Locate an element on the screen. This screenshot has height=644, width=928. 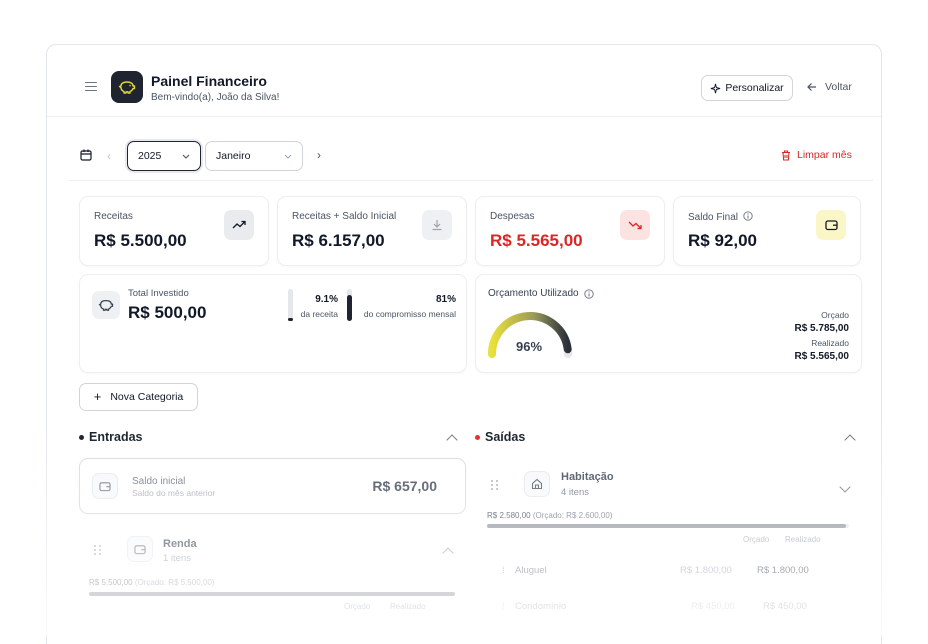
income-share-percent: 9.1% is located at coordinates (326, 299).